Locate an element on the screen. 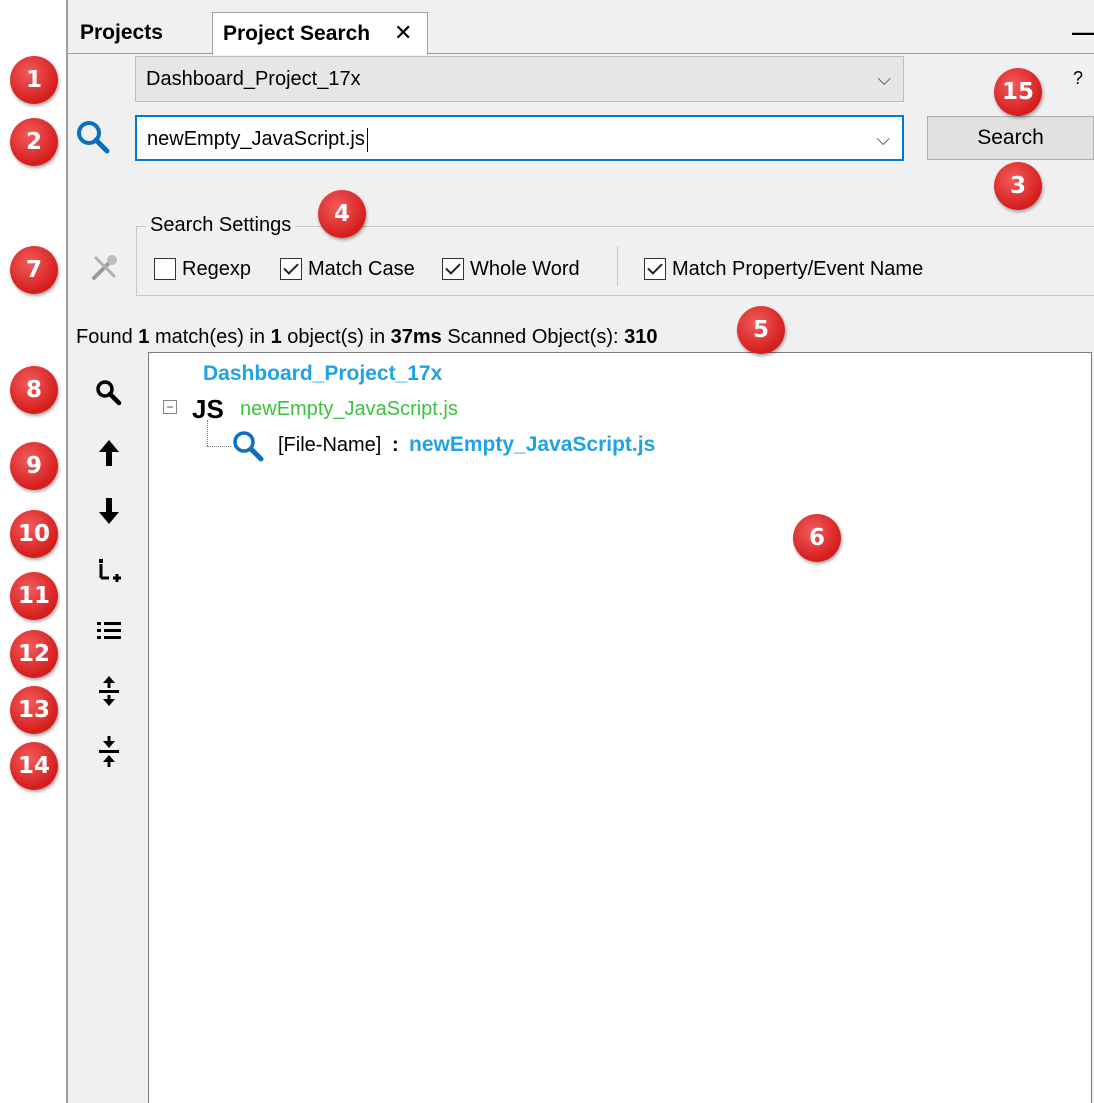  chevron-down-icon: ⌵ is located at coordinates (884, 79).